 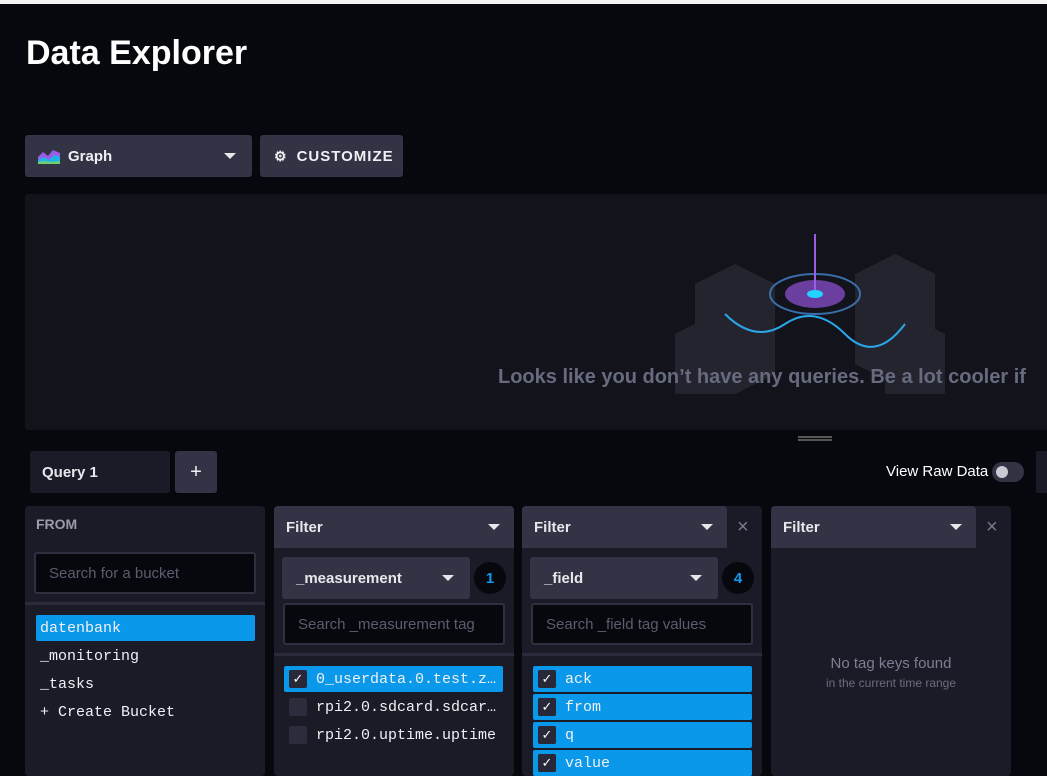 I want to click on empty-title: No tag keys found, so click(x=891, y=663).